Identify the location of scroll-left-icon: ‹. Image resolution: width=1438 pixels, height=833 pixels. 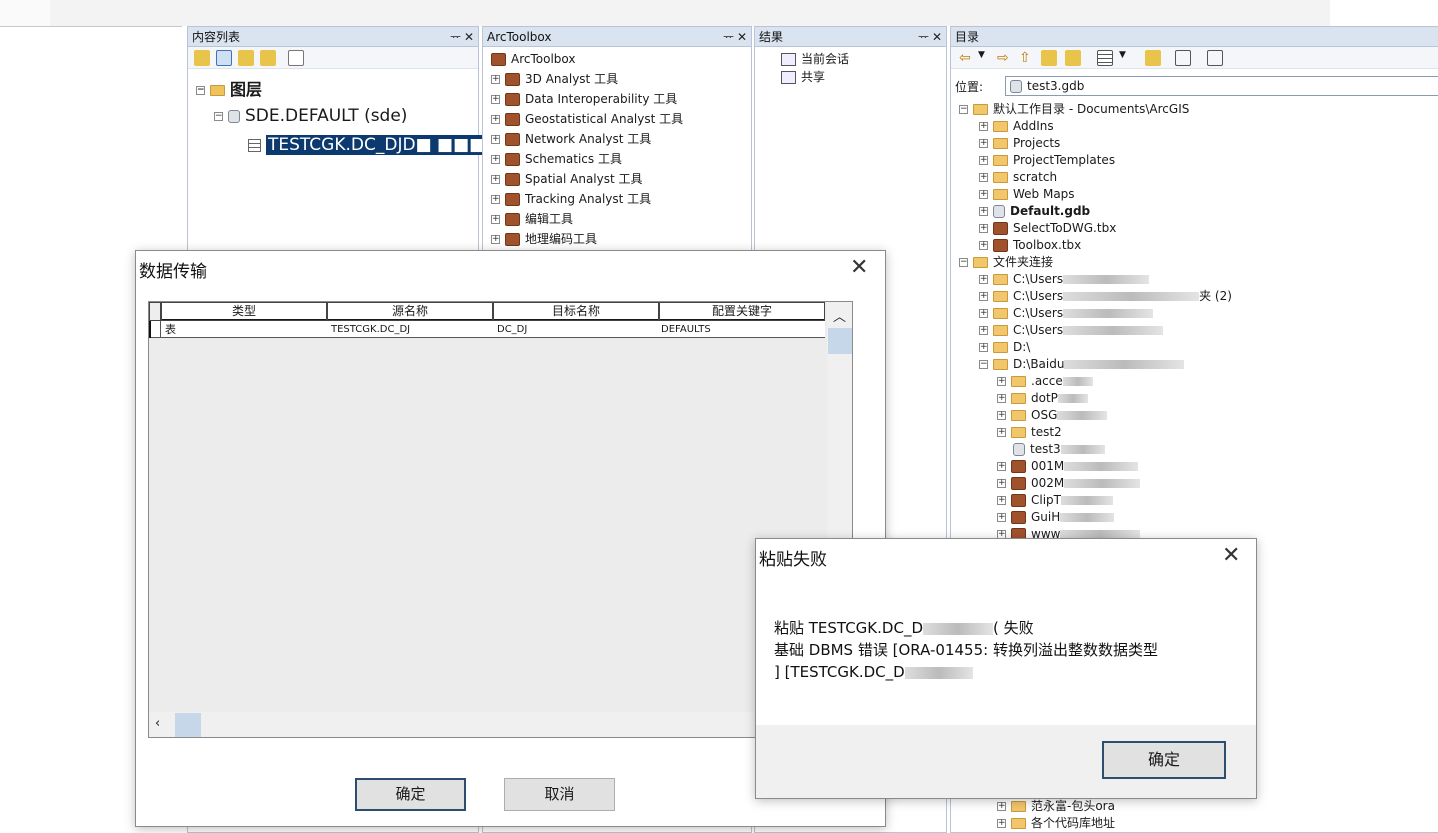
(157, 723).